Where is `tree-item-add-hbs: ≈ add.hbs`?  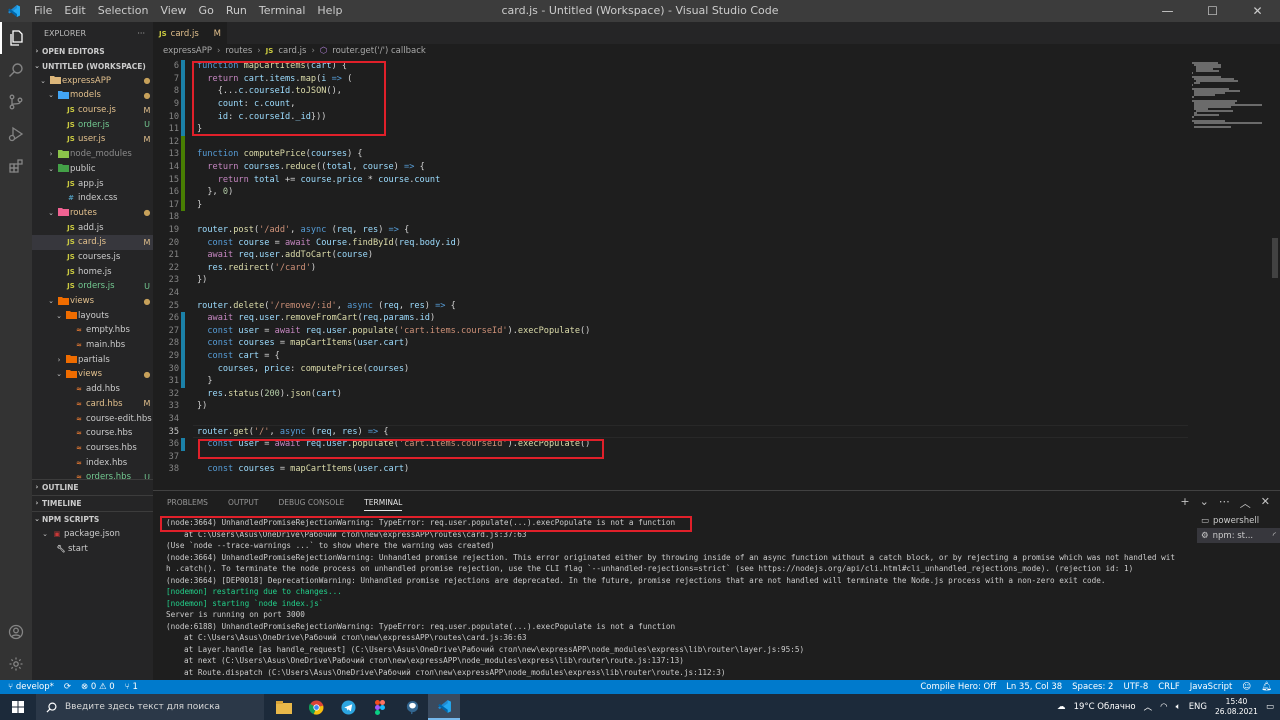 tree-item-add-hbs: ≈ add.hbs is located at coordinates (92, 389).